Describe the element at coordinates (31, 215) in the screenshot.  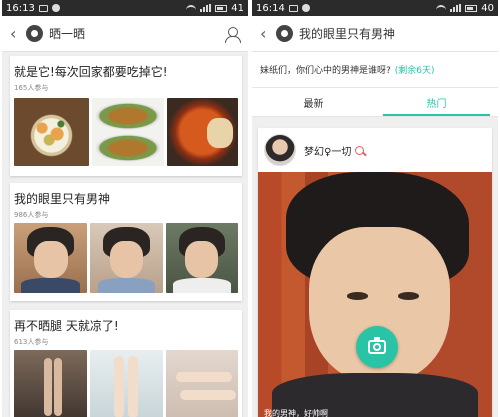
I see `participant-count: 986人参与` at that location.